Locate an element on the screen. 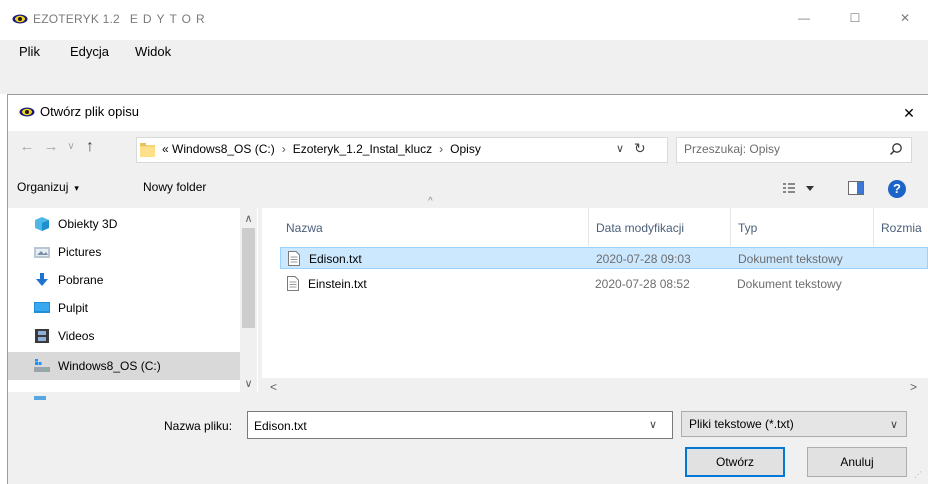 This screenshot has width=928, height=484. recent-locations-chevron-icon: ∨ is located at coordinates (71, 147).